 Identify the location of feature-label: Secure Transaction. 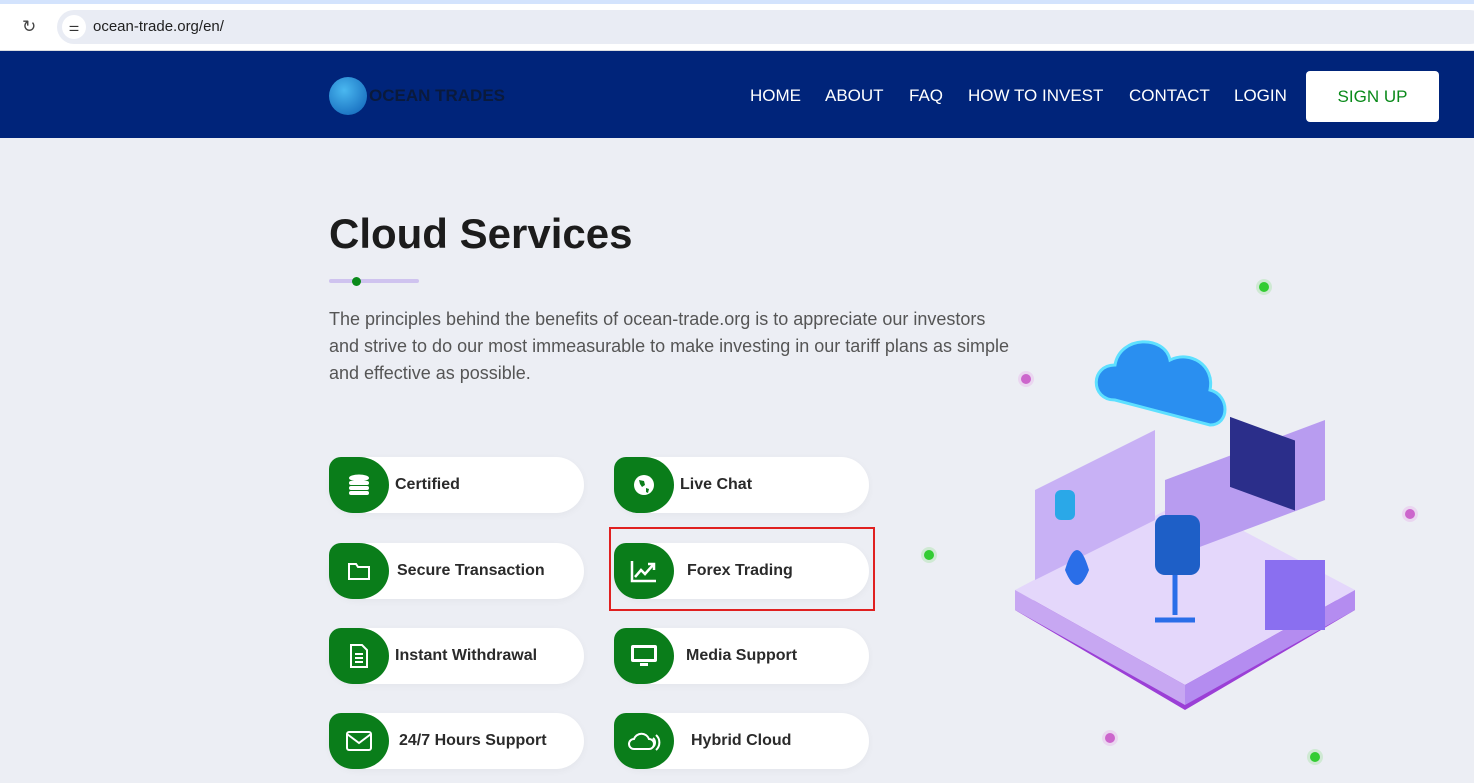
(471, 570).